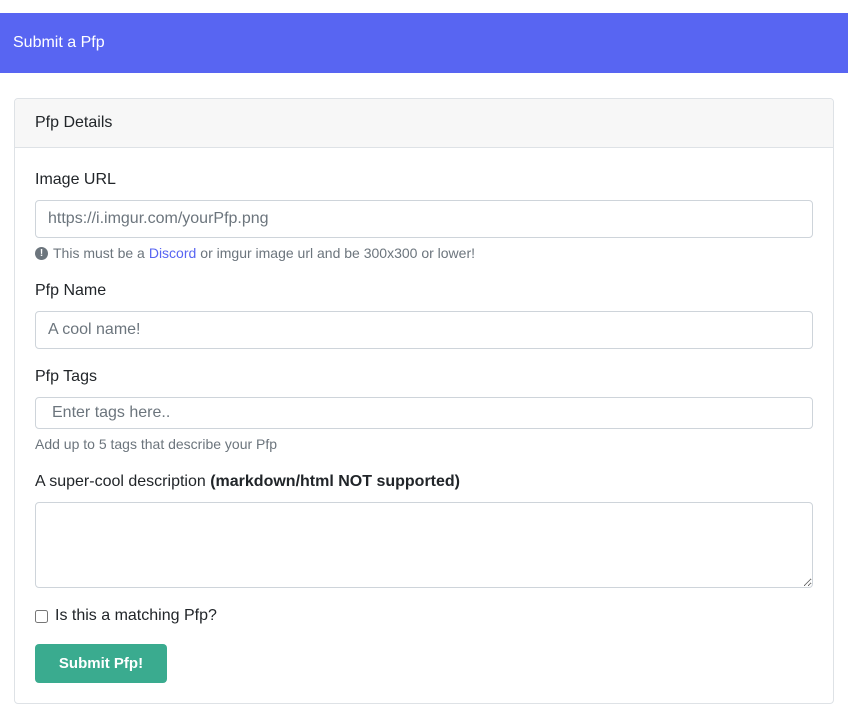 The height and width of the screenshot is (712, 848). I want to click on discord-link: Discord, so click(172, 253).